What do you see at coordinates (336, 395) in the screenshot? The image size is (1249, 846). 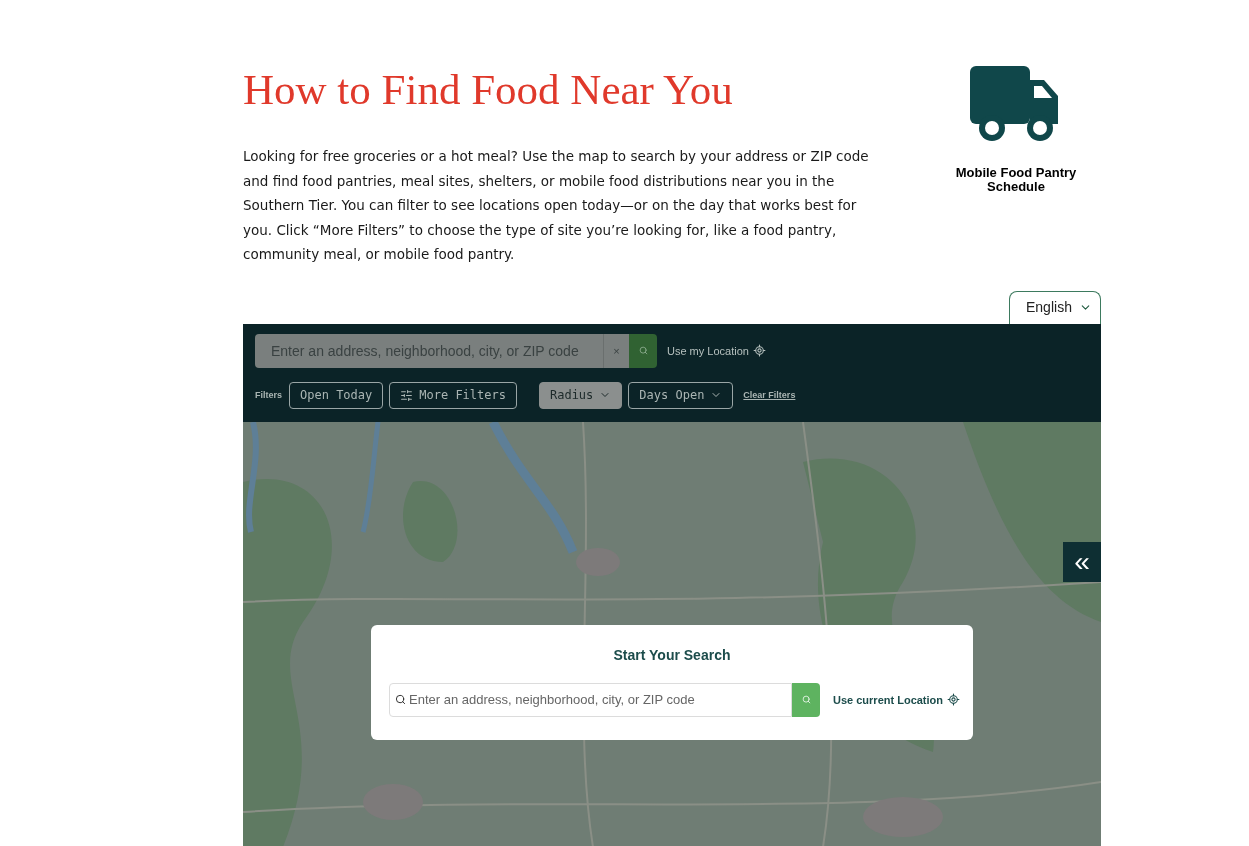 I see `filter-button: Open Today` at bounding box center [336, 395].